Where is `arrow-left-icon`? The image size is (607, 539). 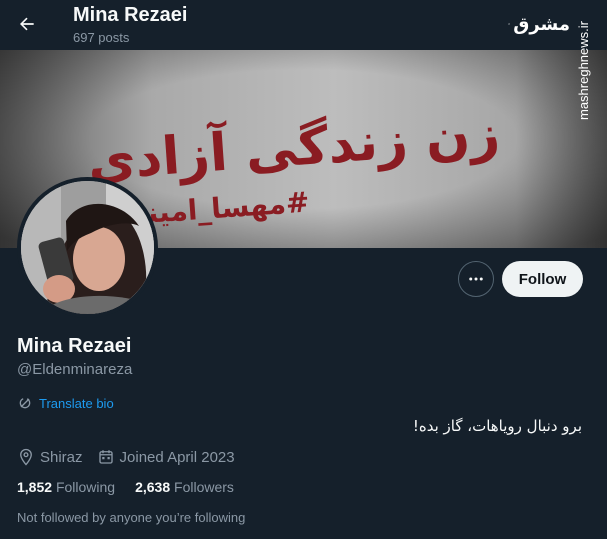 arrow-left-icon is located at coordinates (27, 24).